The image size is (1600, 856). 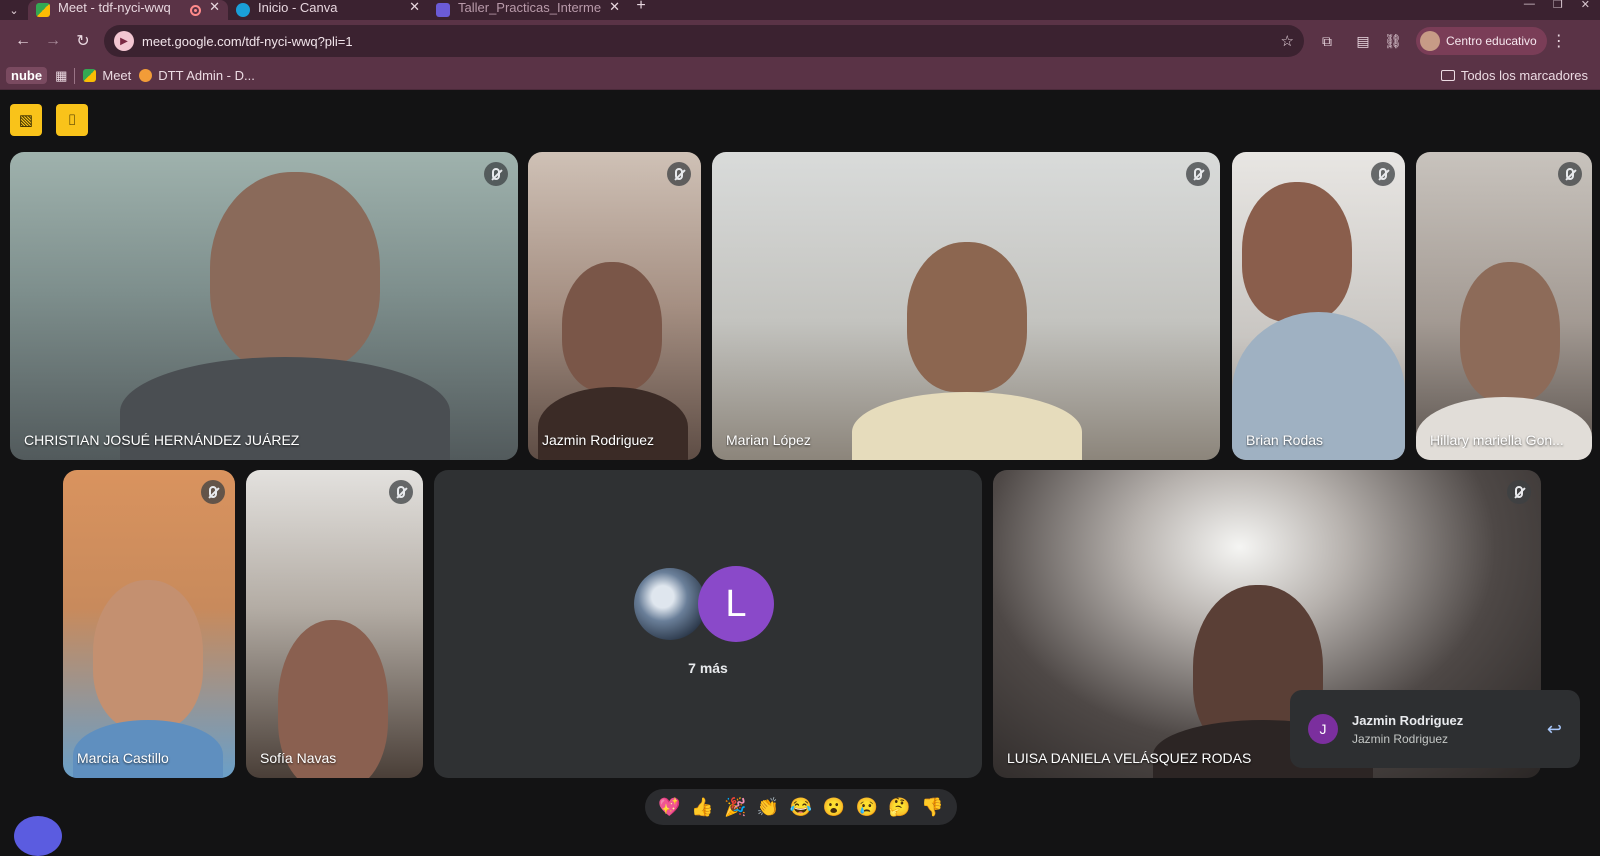 What do you see at coordinates (196, 10) in the screenshot?
I see `recording-icon` at bounding box center [196, 10].